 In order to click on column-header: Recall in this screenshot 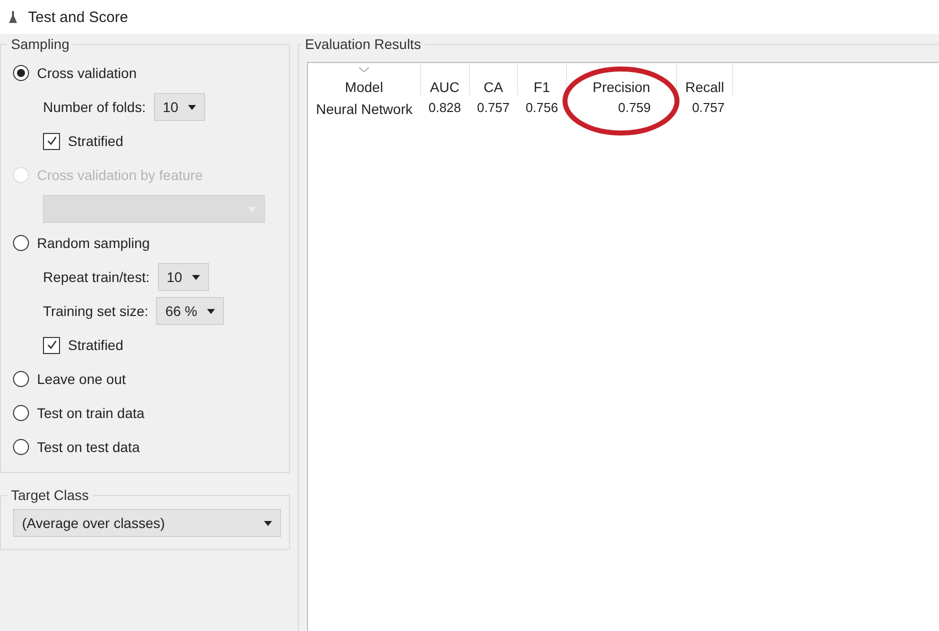, I will do `click(704, 87)`.